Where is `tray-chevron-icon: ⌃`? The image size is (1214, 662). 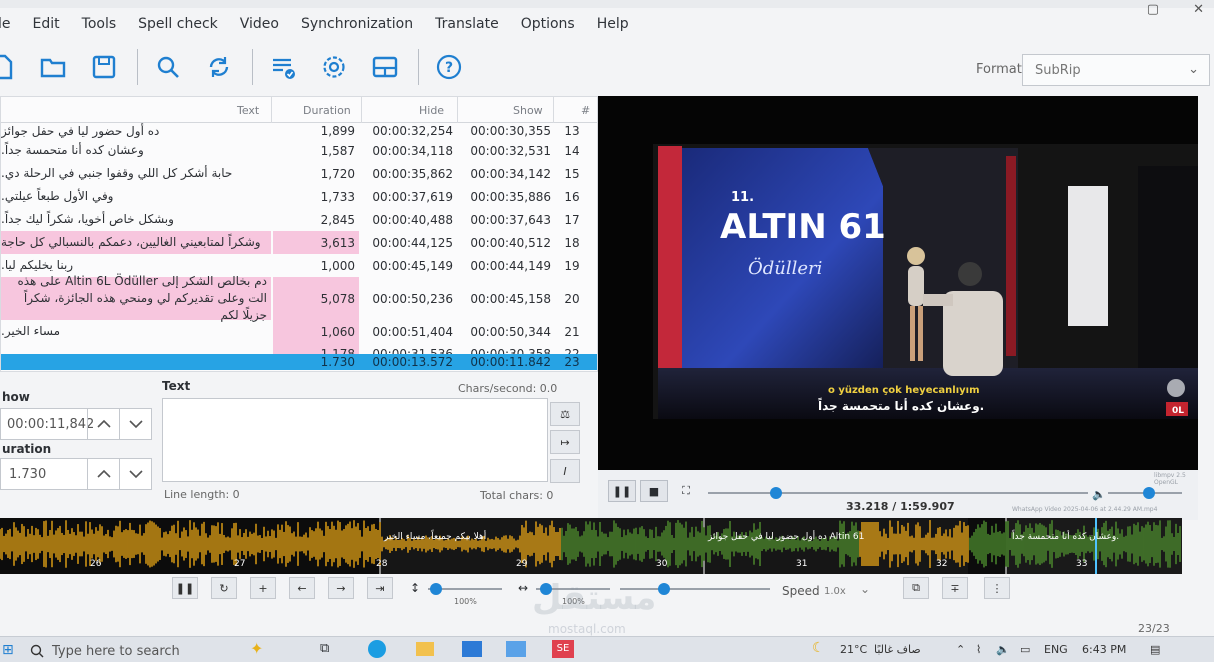
tray-chevron-icon: ⌃ is located at coordinates (960, 649).